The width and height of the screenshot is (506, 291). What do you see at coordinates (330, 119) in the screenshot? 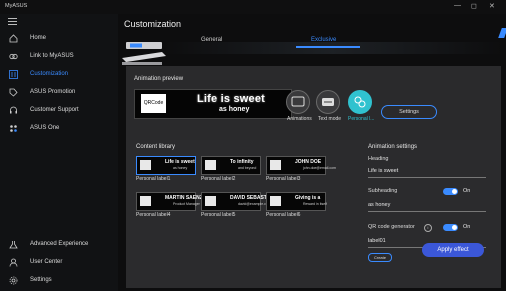
I see `mode-label-text: Text mode` at bounding box center [330, 119].